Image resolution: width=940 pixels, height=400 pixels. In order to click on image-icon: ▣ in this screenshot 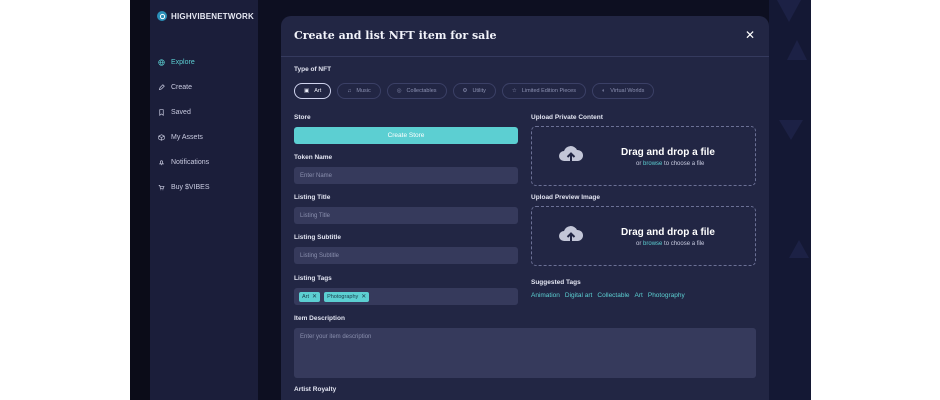, I will do `click(307, 91)`.